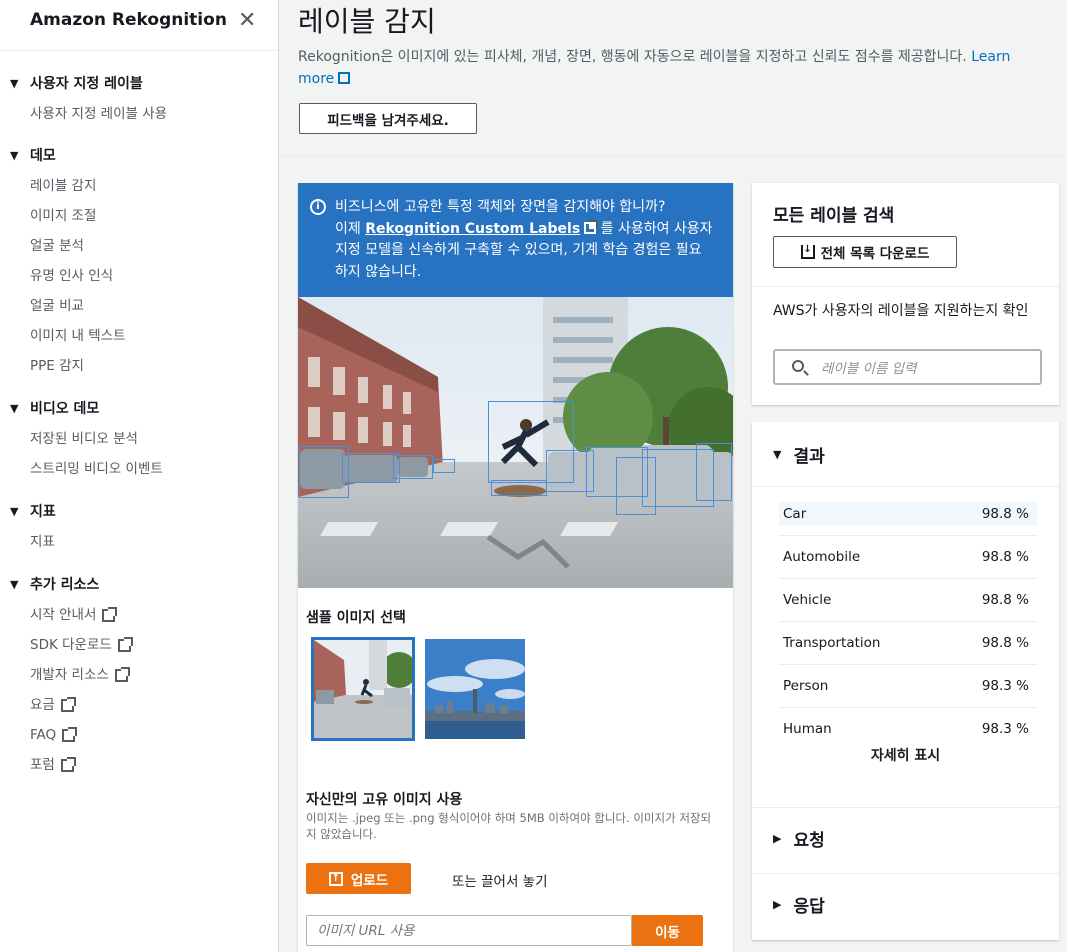  What do you see at coordinates (63, 186) in the screenshot?
I see `sidebar-item-label: 레이블 감지` at bounding box center [63, 186].